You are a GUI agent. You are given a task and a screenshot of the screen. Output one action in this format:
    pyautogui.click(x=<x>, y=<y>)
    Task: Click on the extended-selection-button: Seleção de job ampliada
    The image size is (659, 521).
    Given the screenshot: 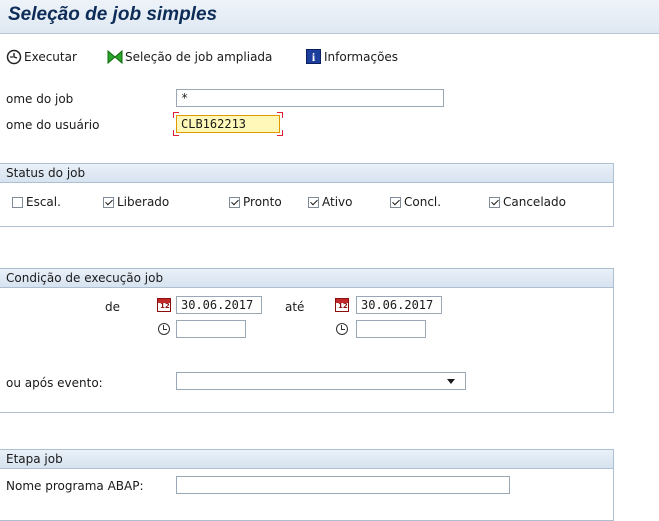 What is the action you would take?
    pyautogui.click(x=189, y=57)
    